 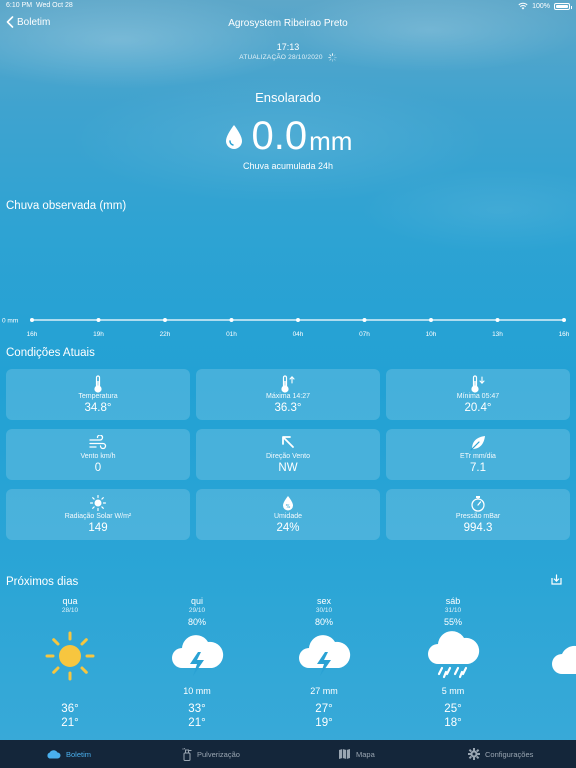 What do you see at coordinates (344, 754) in the screenshot?
I see `map-icon` at bounding box center [344, 754].